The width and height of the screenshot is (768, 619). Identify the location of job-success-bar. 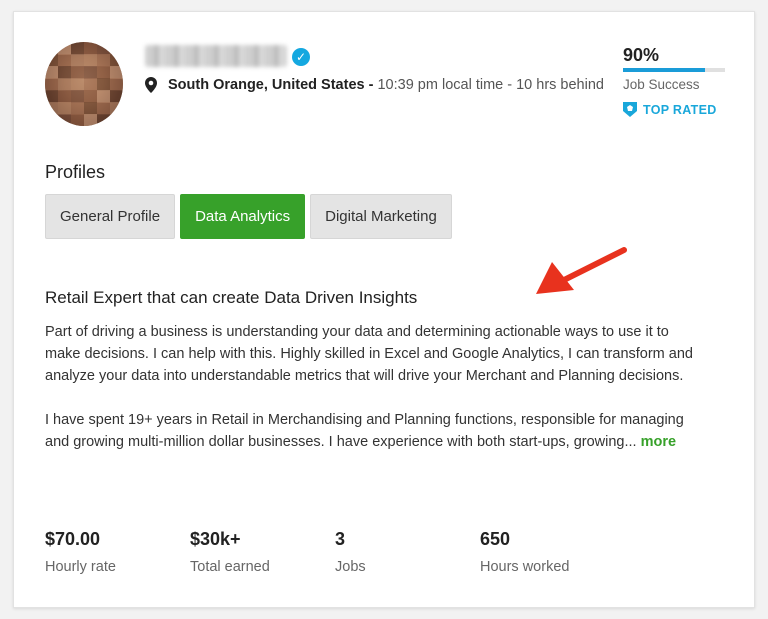
(674, 70).